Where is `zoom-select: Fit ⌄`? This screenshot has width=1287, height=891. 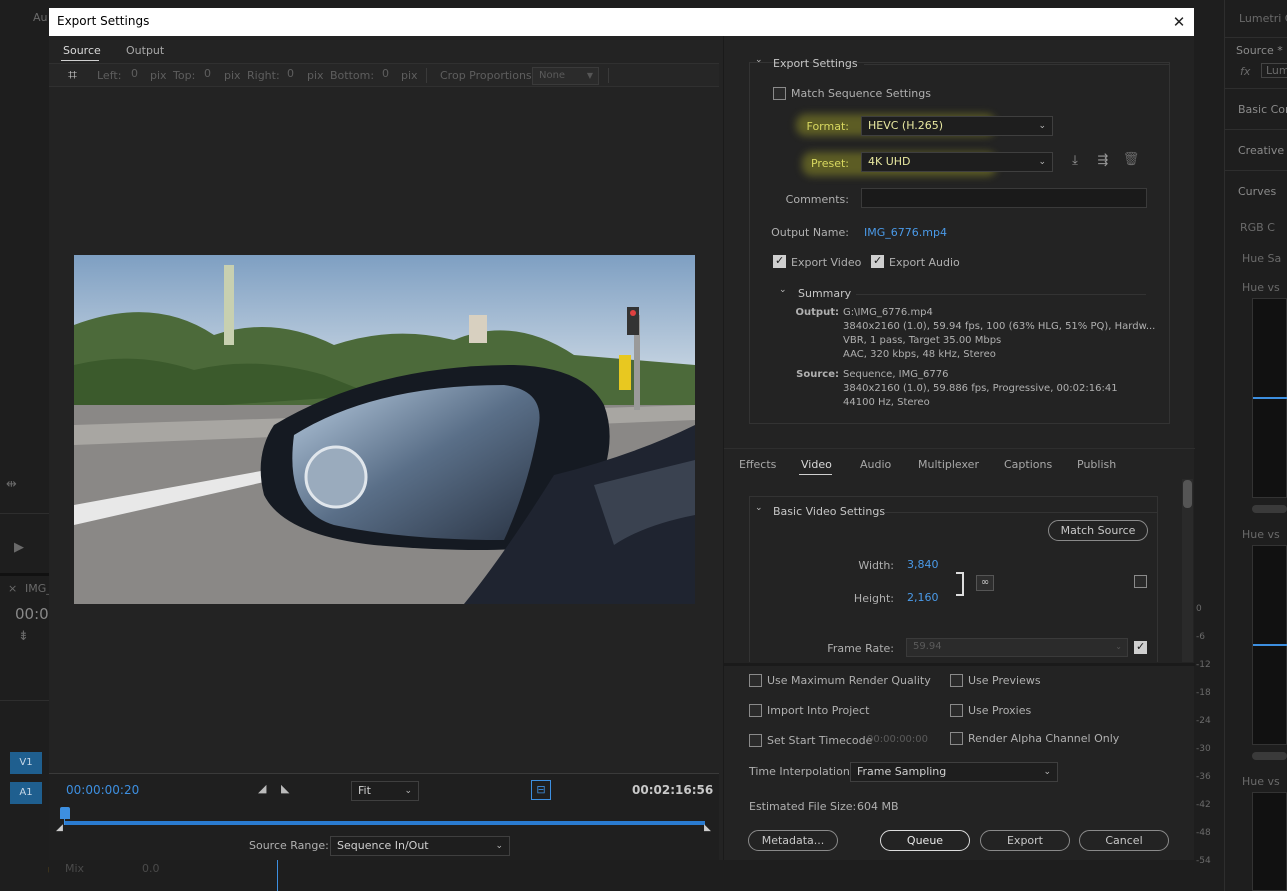
zoom-select: Fit ⌄ is located at coordinates (385, 791).